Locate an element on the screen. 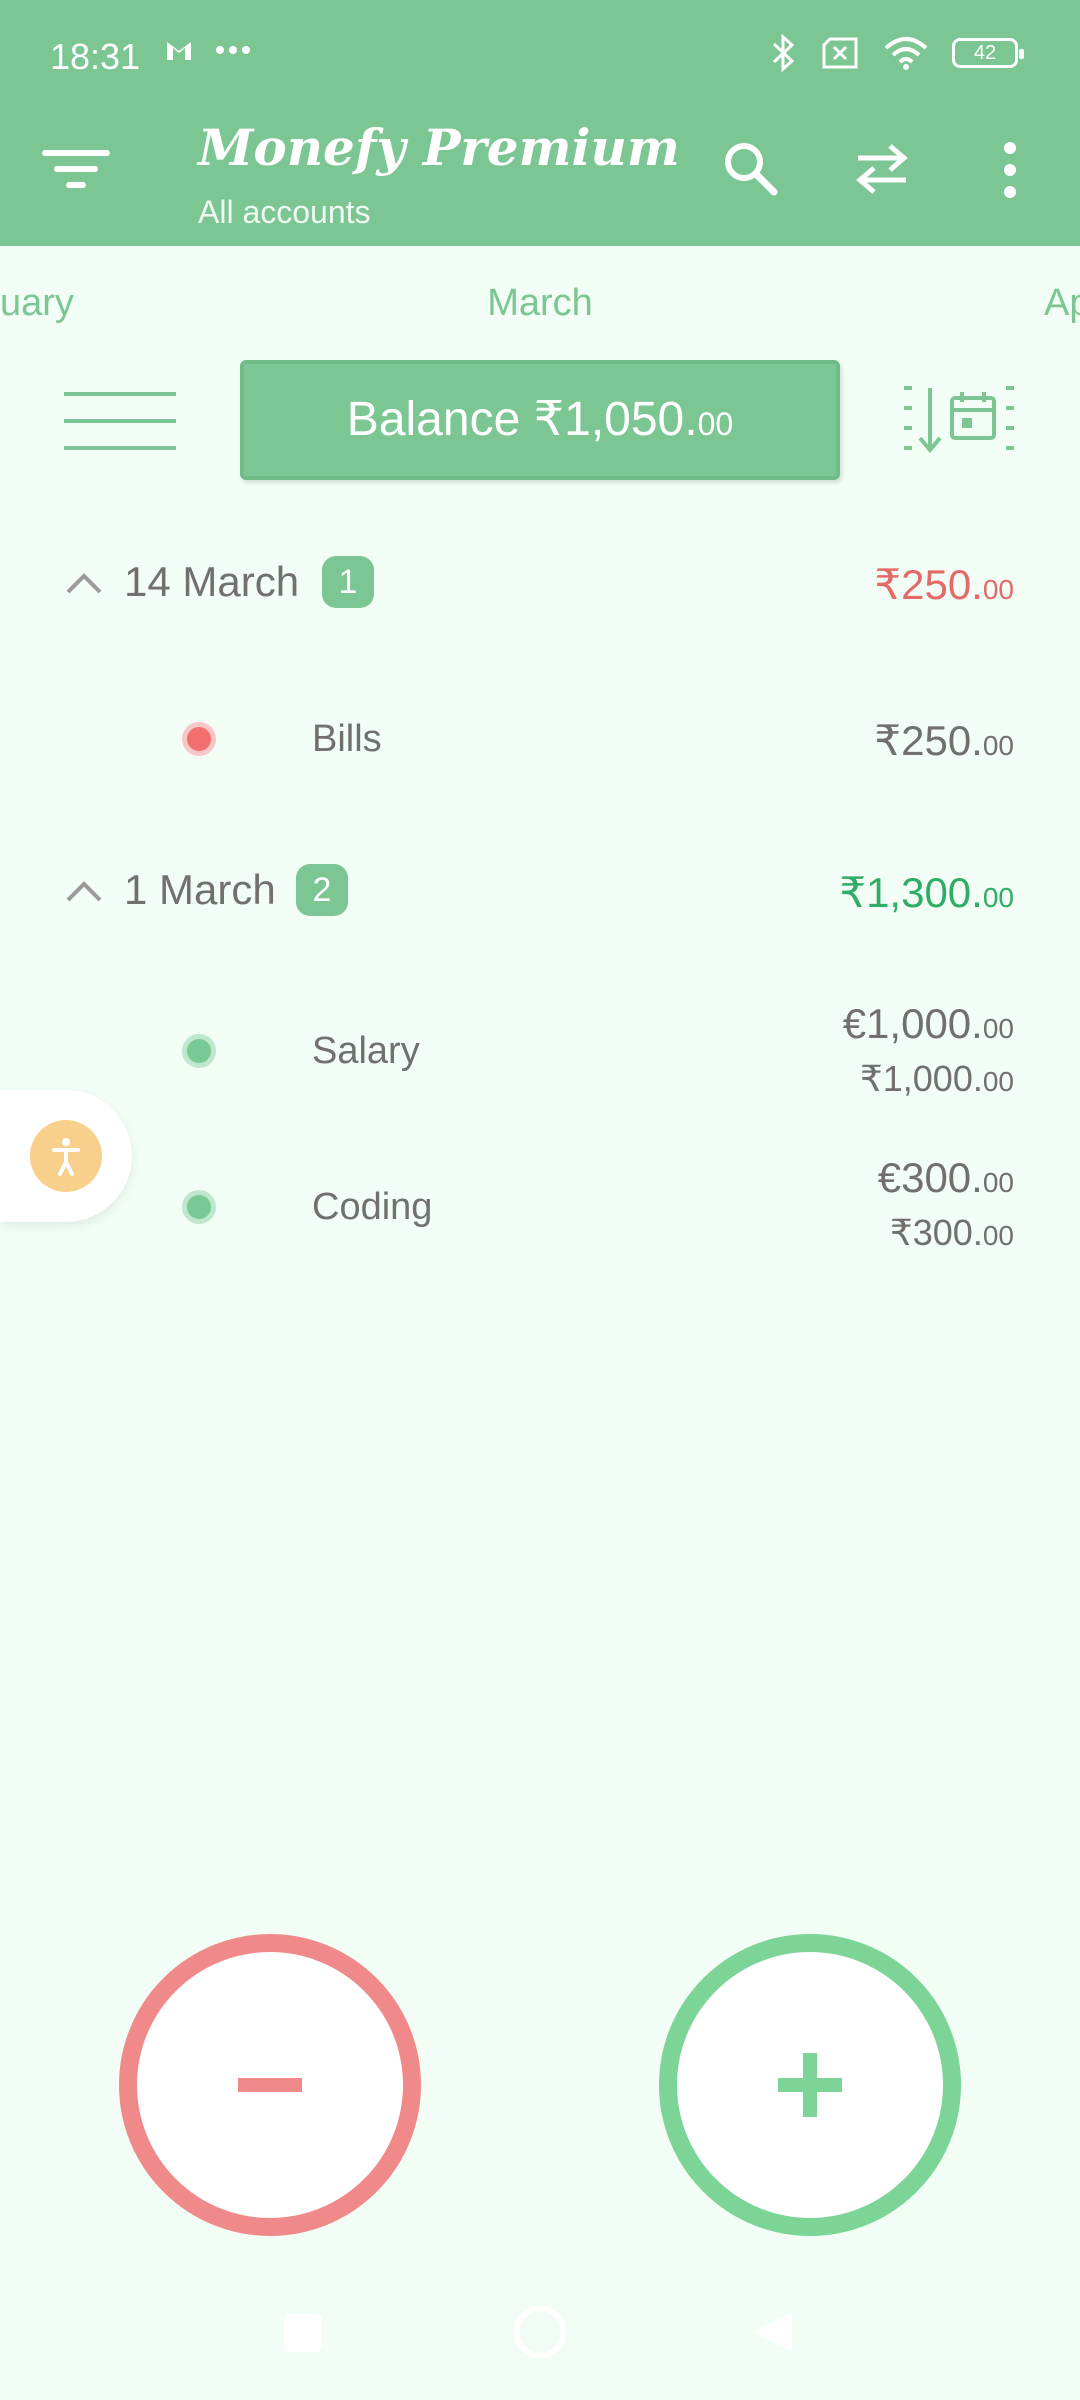  more-notifications-icon is located at coordinates (233, 50).